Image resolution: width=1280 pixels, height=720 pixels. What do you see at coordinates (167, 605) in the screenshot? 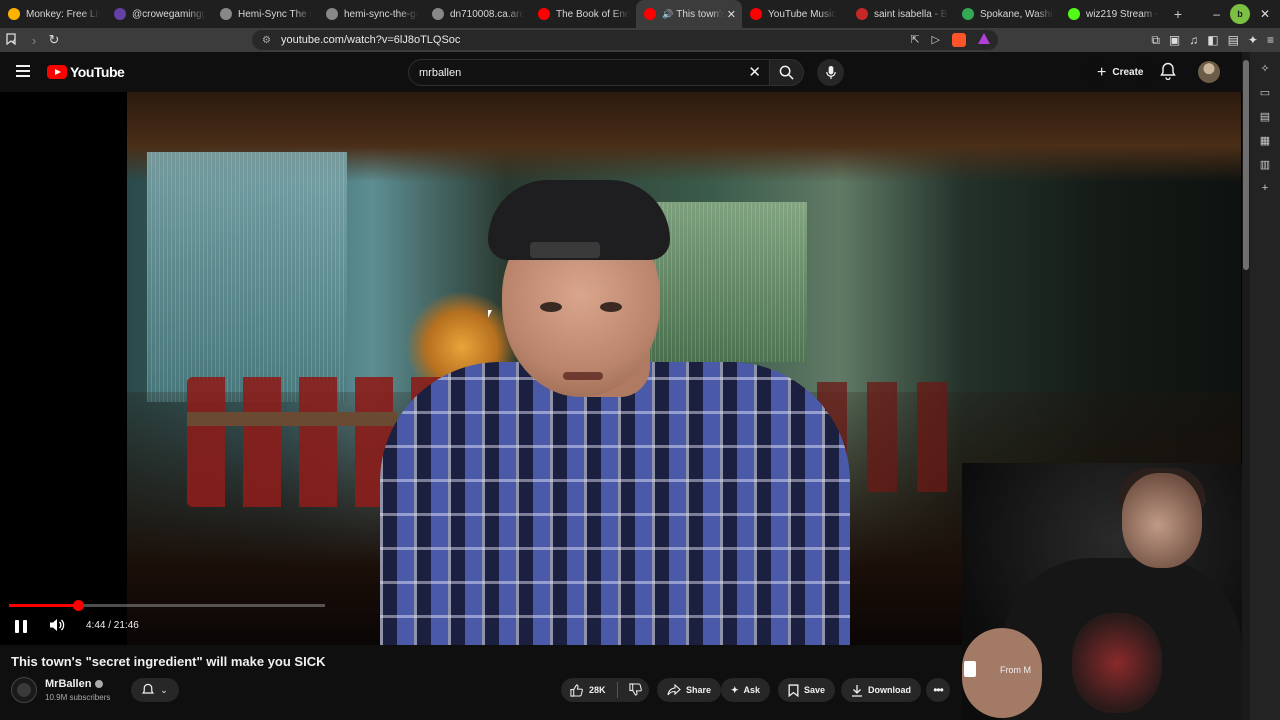
I see `seek-bar` at bounding box center [167, 605].